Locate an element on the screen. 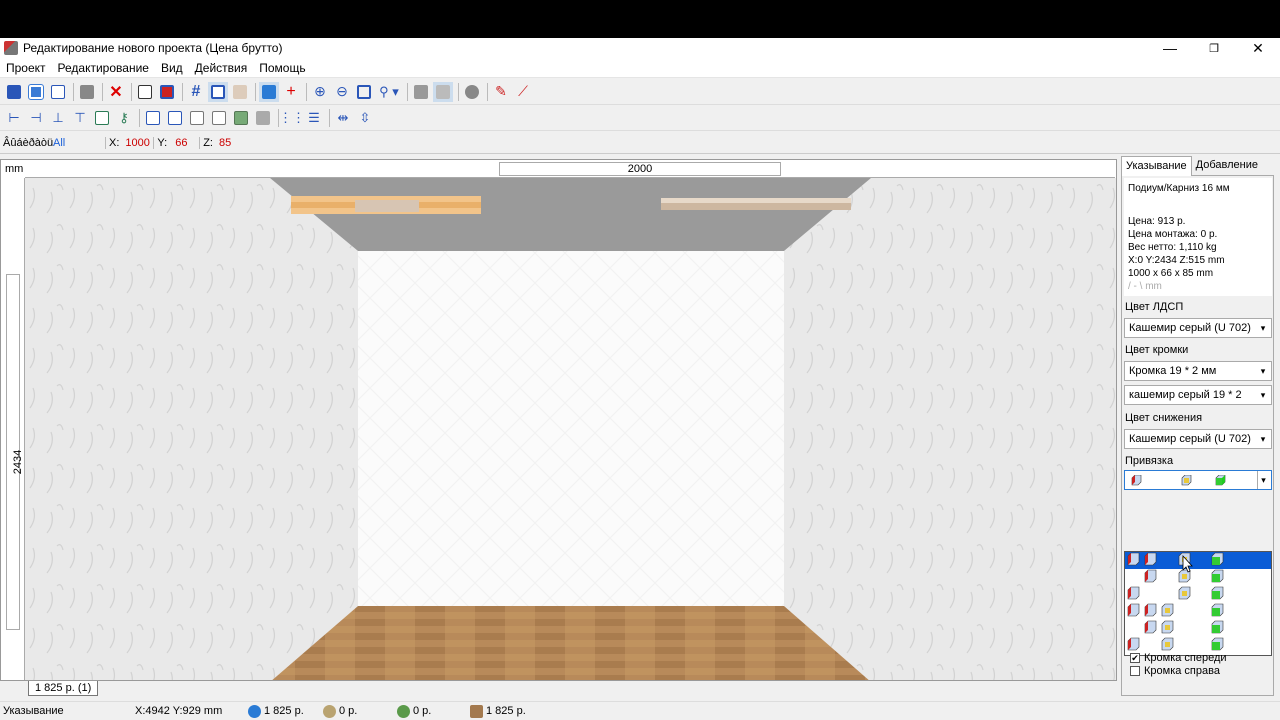 Image resolution: width=1280 pixels, height=720 pixels. zoom-out-icon: ⊖ is located at coordinates (342, 91).